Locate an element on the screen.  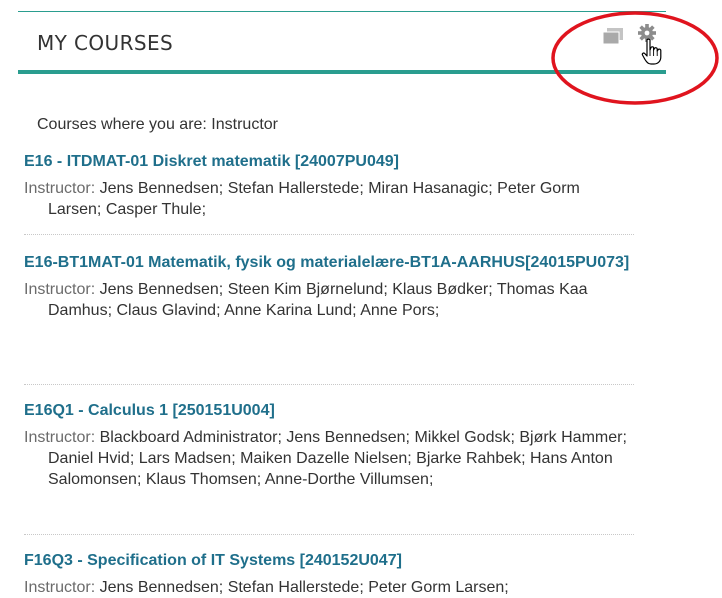
module-title: MY COURSES is located at coordinates (105, 43).